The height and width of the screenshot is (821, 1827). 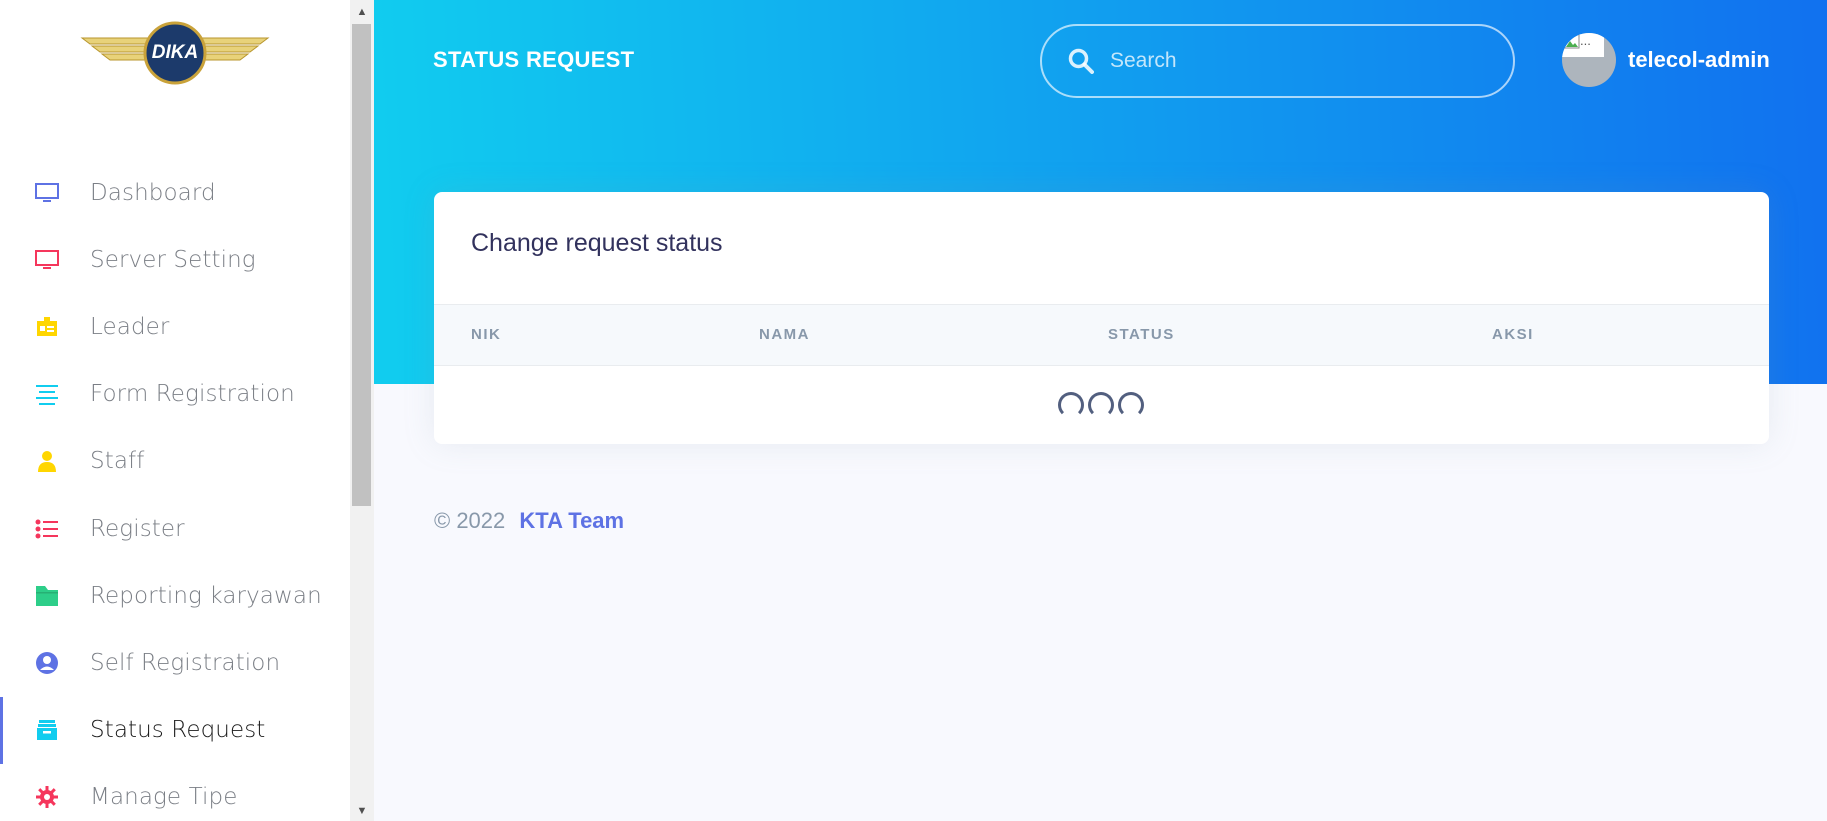 I want to click on sidebar-item-label: Status Request, so click(x=178, y=730).